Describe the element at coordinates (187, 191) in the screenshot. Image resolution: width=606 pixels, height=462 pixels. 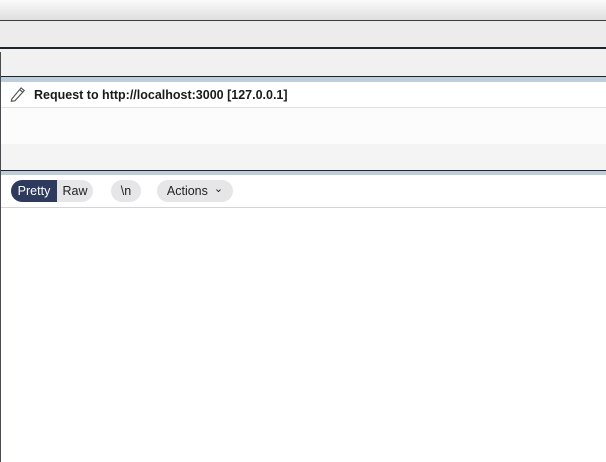
I see `actions-label: Actions` at that location.